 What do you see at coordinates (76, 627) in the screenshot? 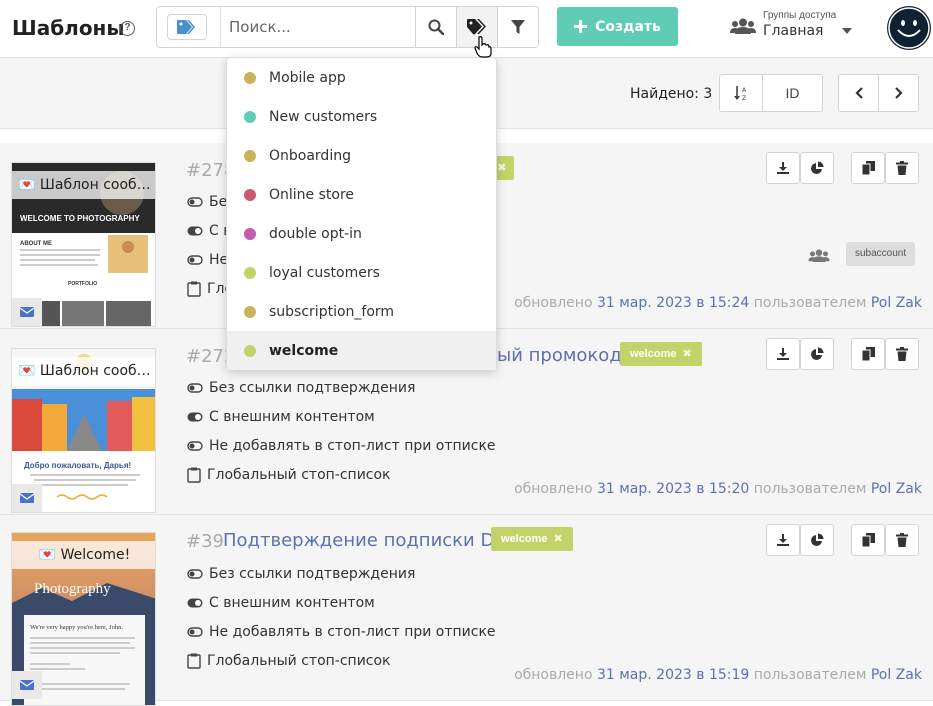
I see `thumb-happy: We're very happy you're here, John.` at bounding box center [76, 627].